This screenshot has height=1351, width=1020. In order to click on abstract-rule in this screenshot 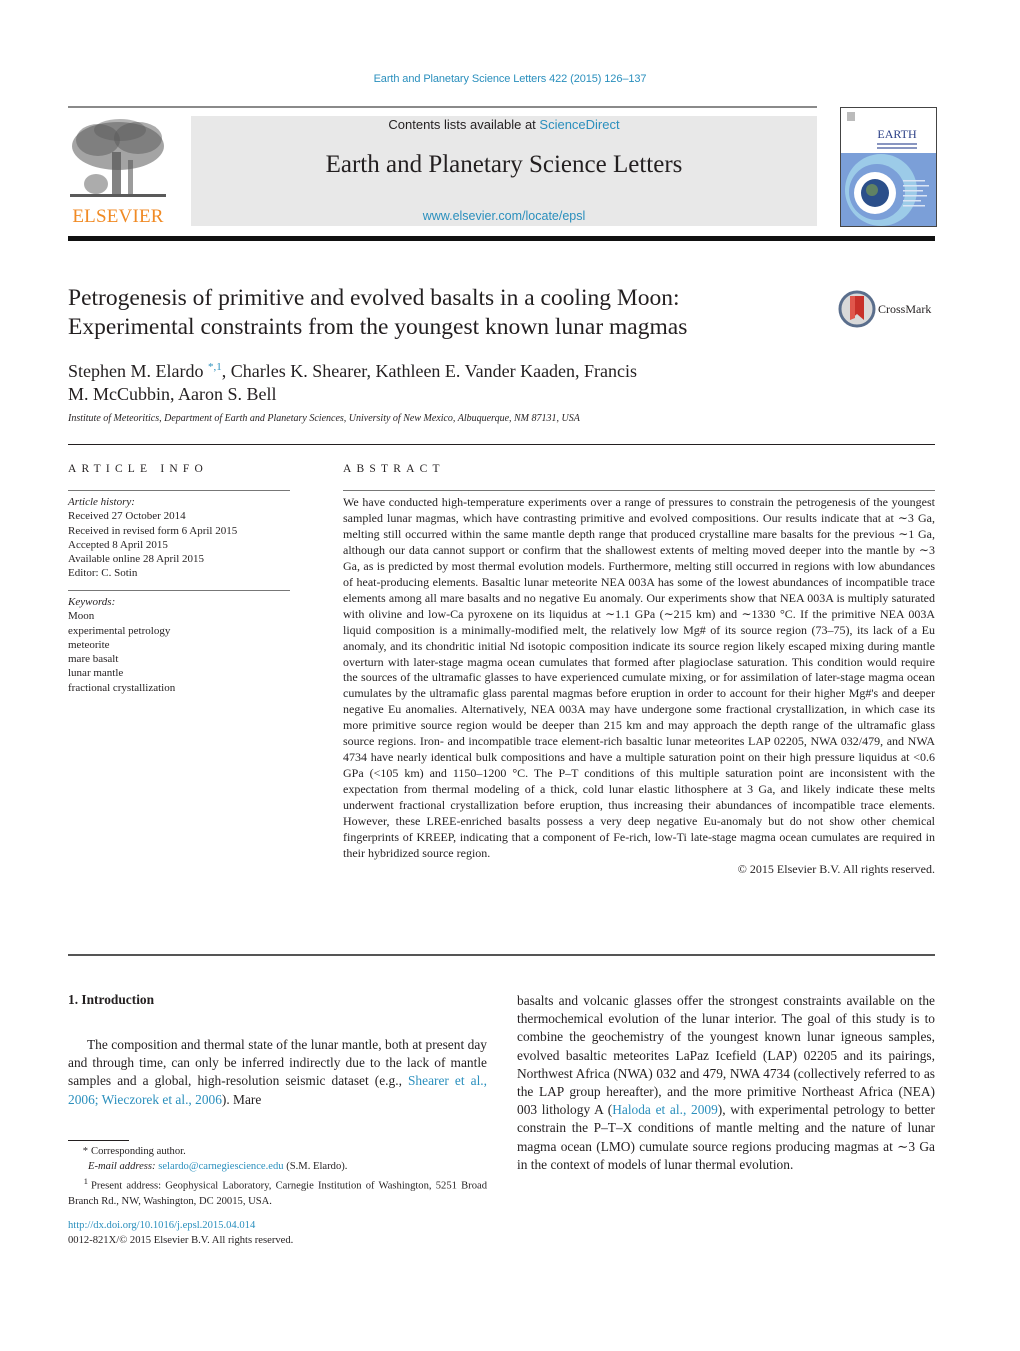, I will do `click(639, 490)`.